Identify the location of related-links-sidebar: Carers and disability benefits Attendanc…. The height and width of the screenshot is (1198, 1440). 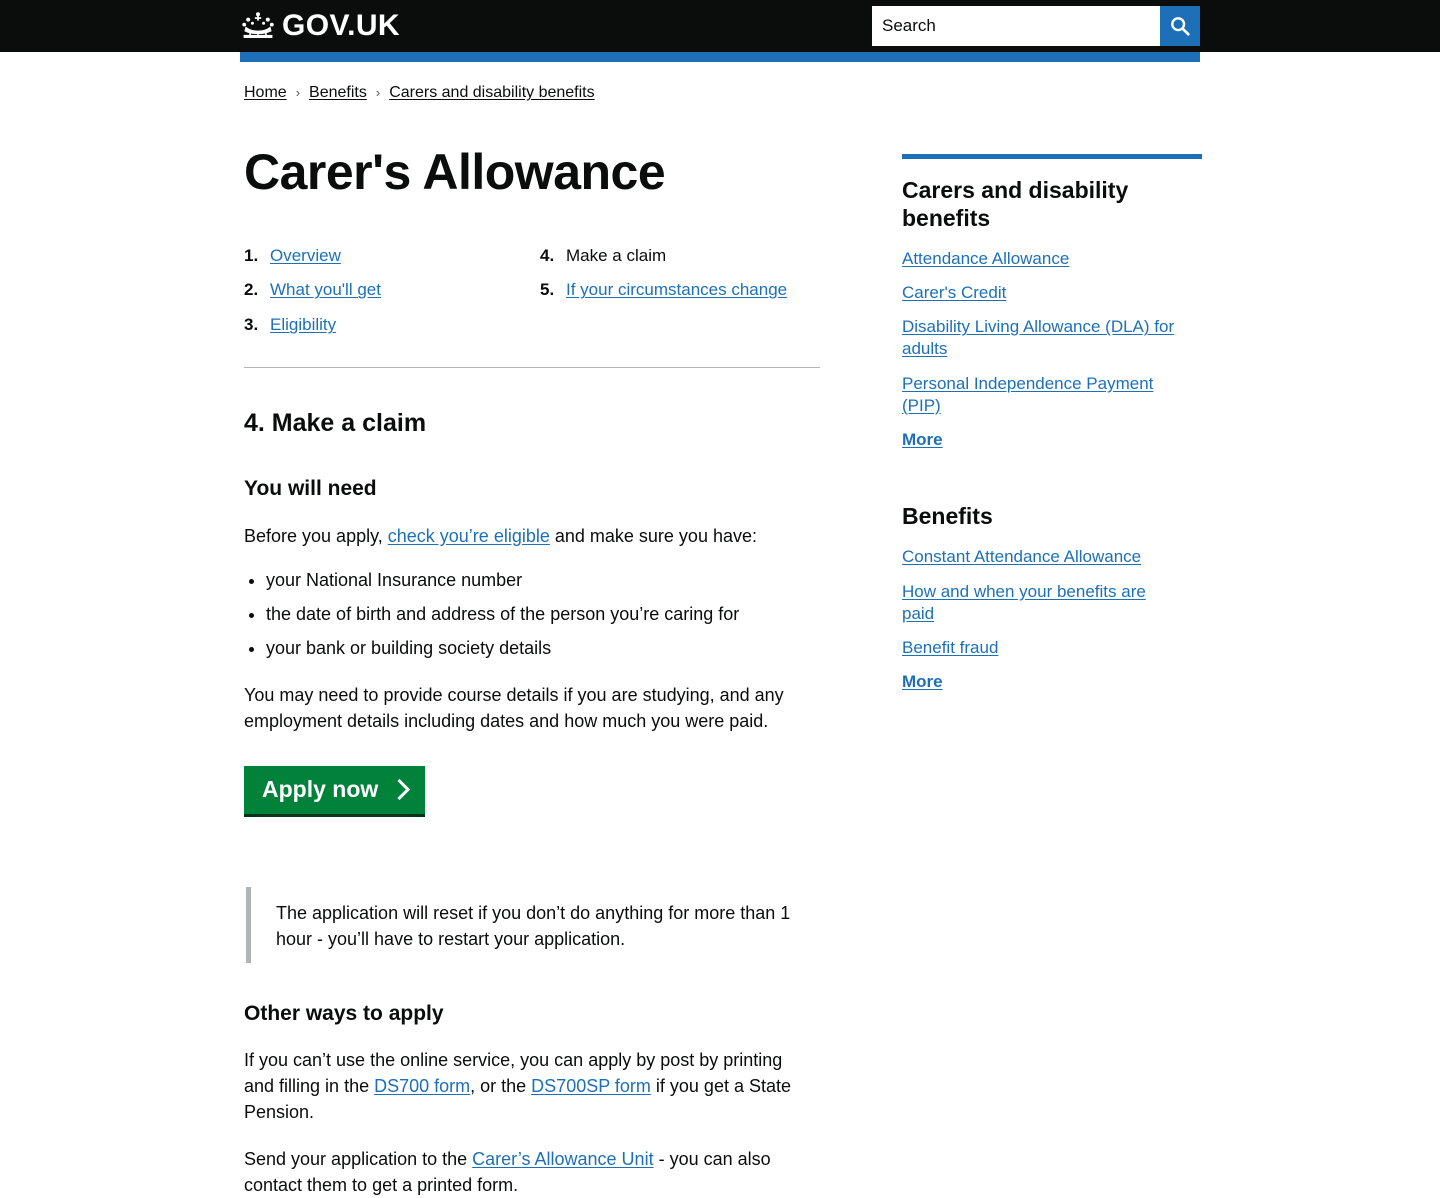
(1021, 425).